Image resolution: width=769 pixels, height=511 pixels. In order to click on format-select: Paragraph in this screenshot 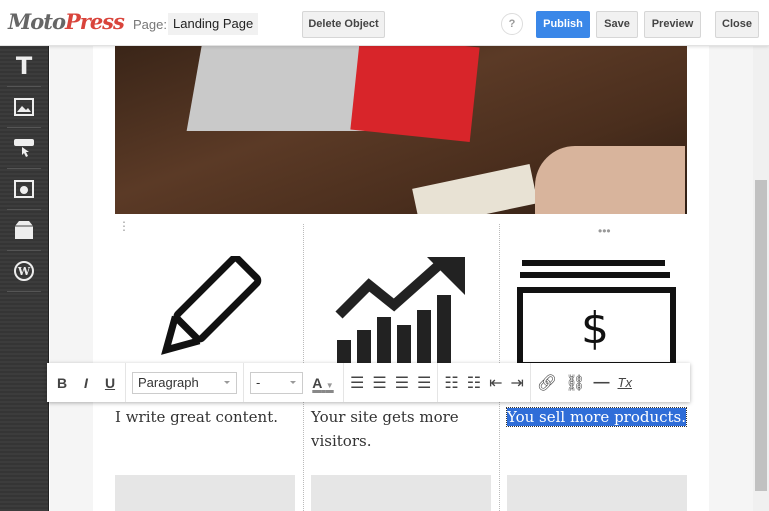, I will do `click(184, 382)`.